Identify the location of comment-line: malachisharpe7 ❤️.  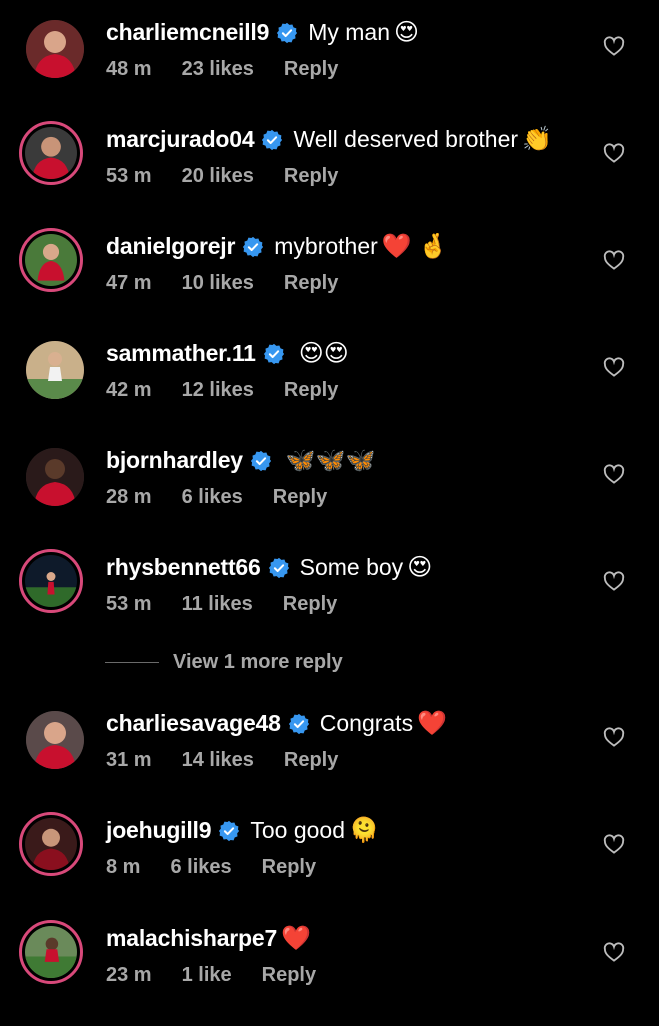
(208, 938).